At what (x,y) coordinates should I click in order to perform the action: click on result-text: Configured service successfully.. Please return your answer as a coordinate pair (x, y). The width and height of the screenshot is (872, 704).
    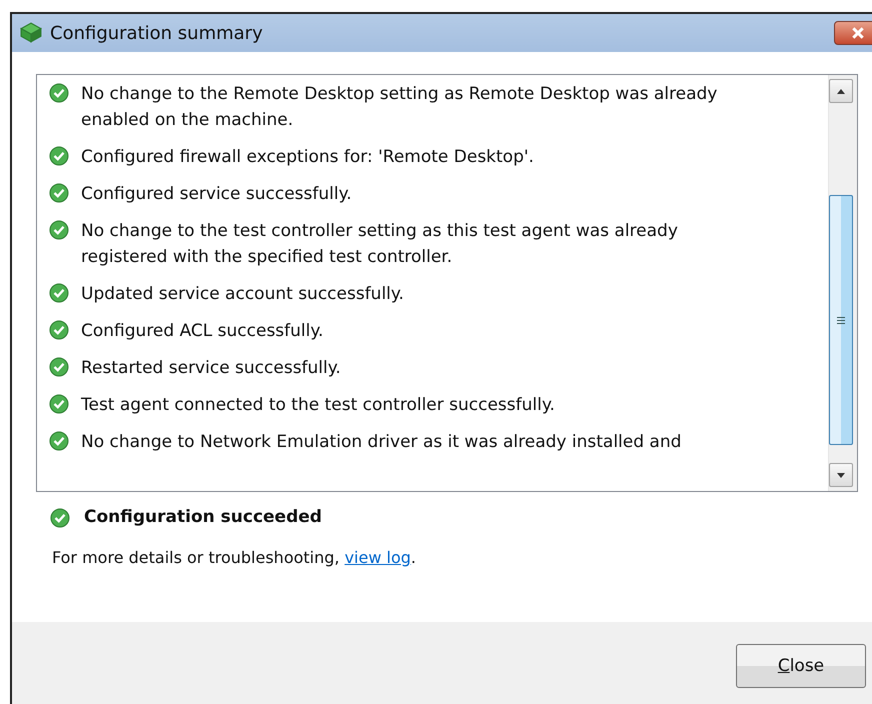
    Looking at the image, I should click on (216, 194).